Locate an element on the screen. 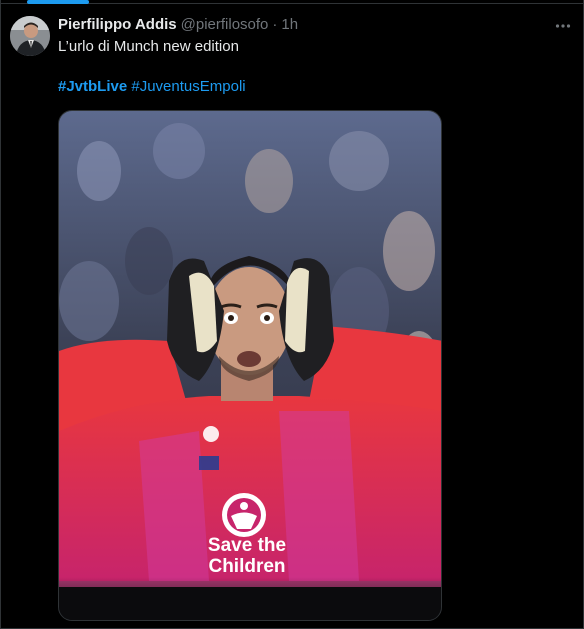 The width and height of the screenshot is (584, 629). shirt-sponsor-line1: Save the is located at coordinates (247, 545).